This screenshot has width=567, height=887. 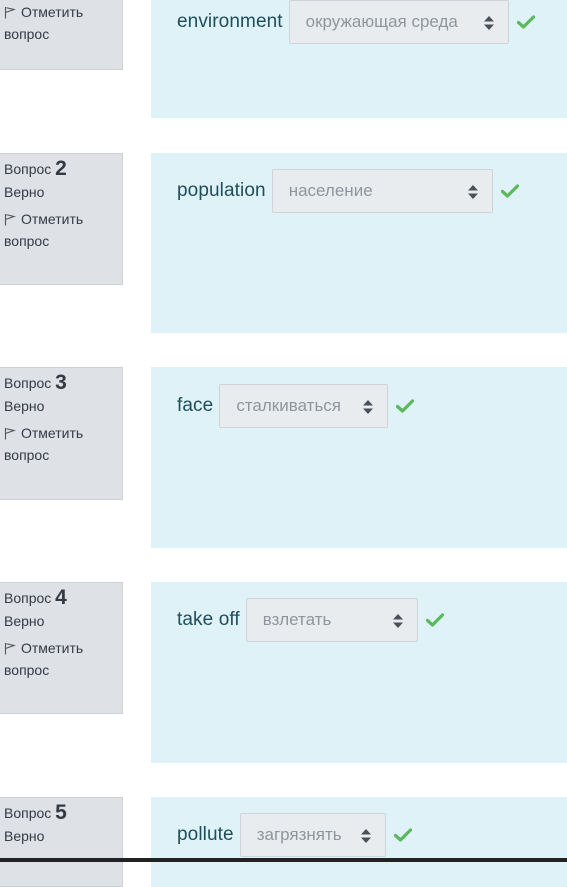 I want to click on question-3-info: Вопрос 3 Верно Отметить вопрос, so click(x=61, y=433).